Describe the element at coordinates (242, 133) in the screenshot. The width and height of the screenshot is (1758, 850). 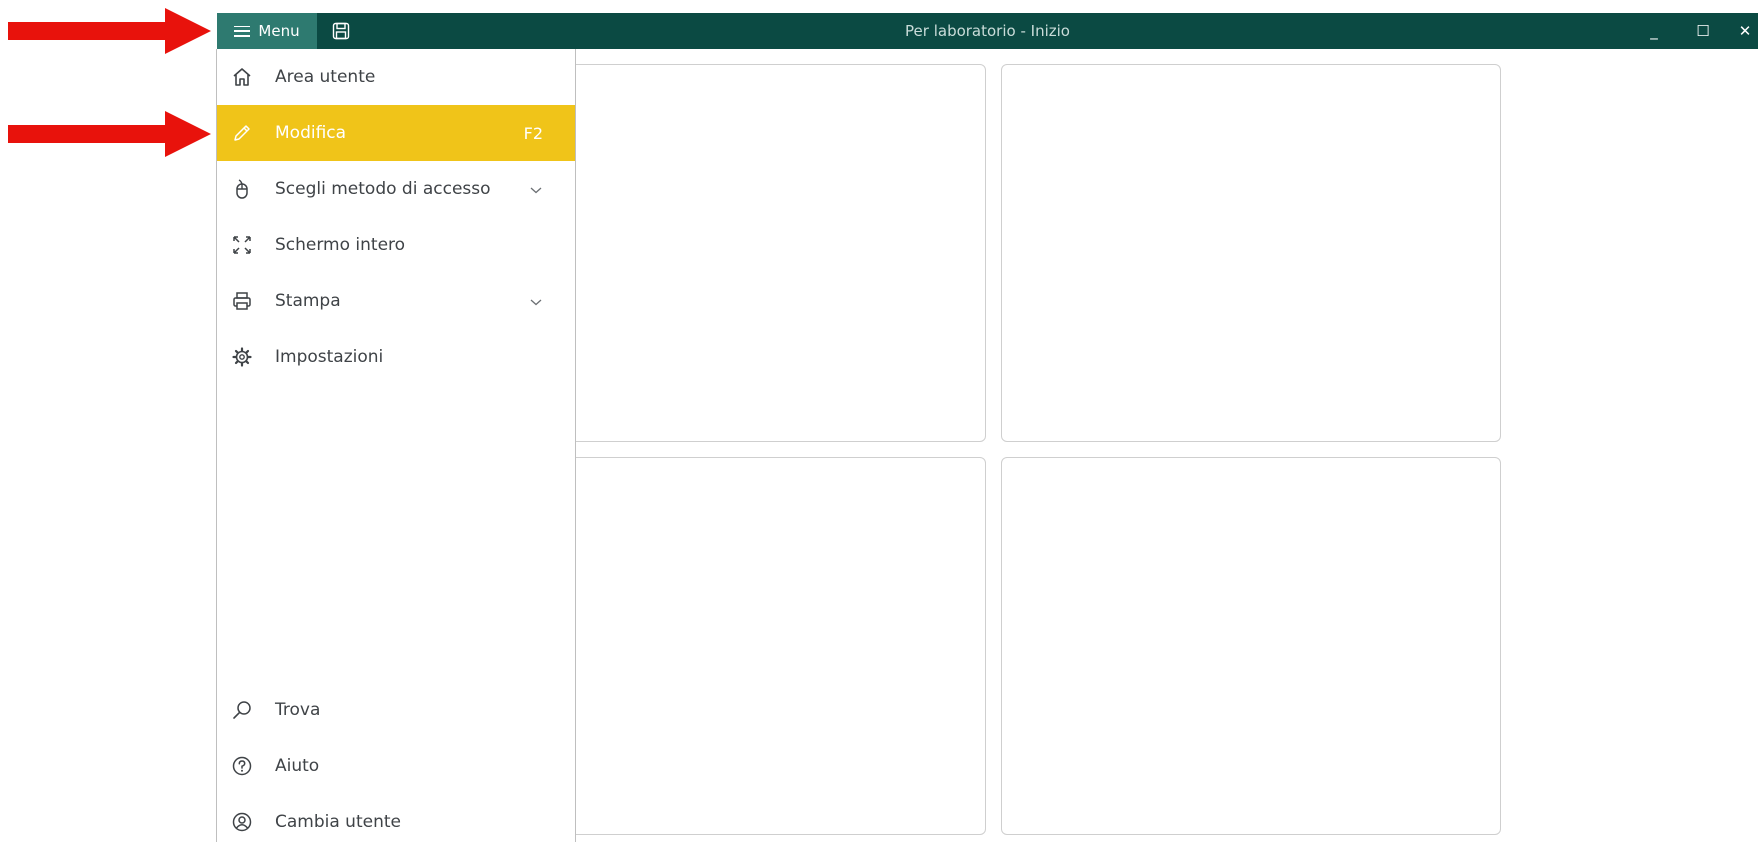
I see `pencil-icon` at that location.